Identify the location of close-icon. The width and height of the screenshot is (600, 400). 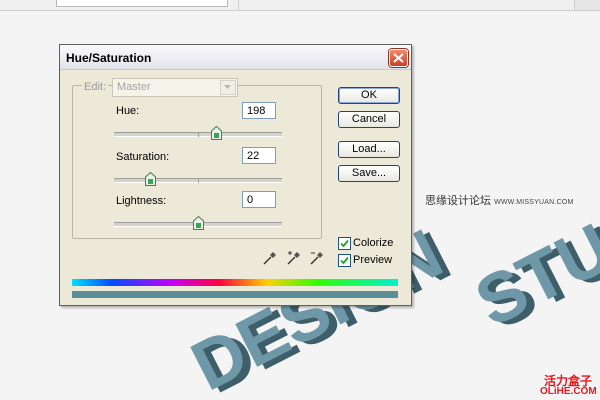
(398, 58).